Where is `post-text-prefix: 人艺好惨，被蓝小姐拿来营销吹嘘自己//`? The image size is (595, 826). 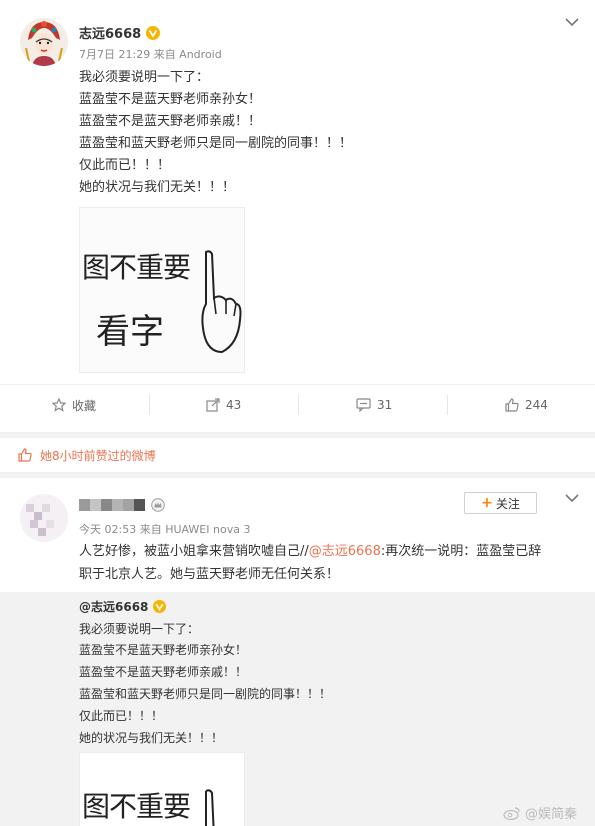 post-text-prefix: 人艺好惨，被蓝小姐拿来营销吹嘘自己// is located at coordinates (194, 551).